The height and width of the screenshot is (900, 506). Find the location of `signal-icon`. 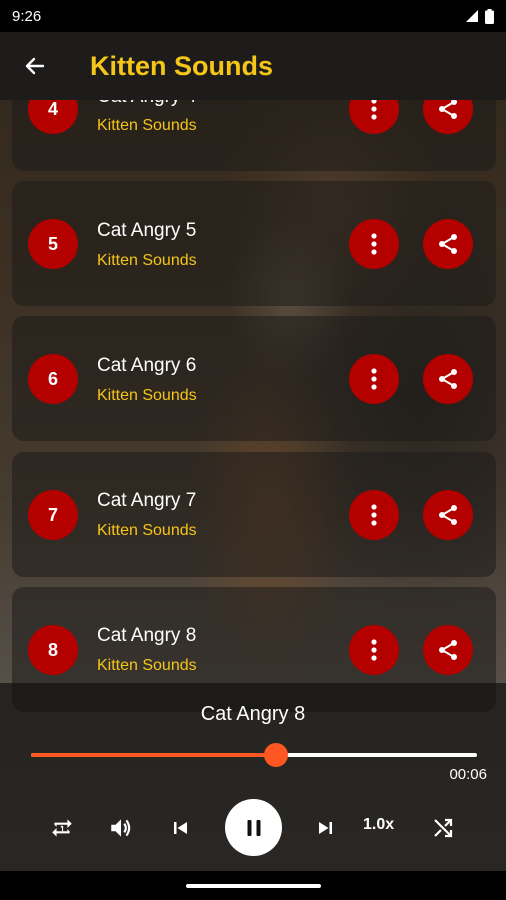

signal-icon is located at coordinates (472, 16).